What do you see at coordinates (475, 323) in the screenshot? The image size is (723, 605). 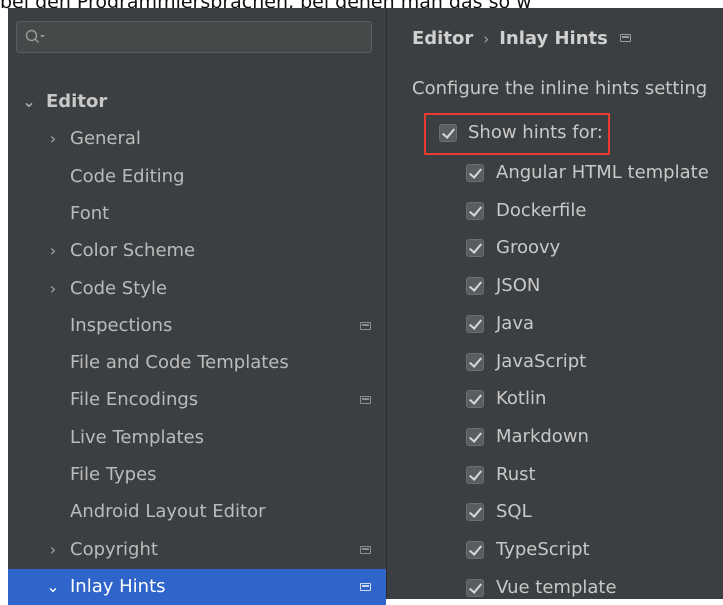 I see `language-checkbox-java` at bounding box center [475, 323].